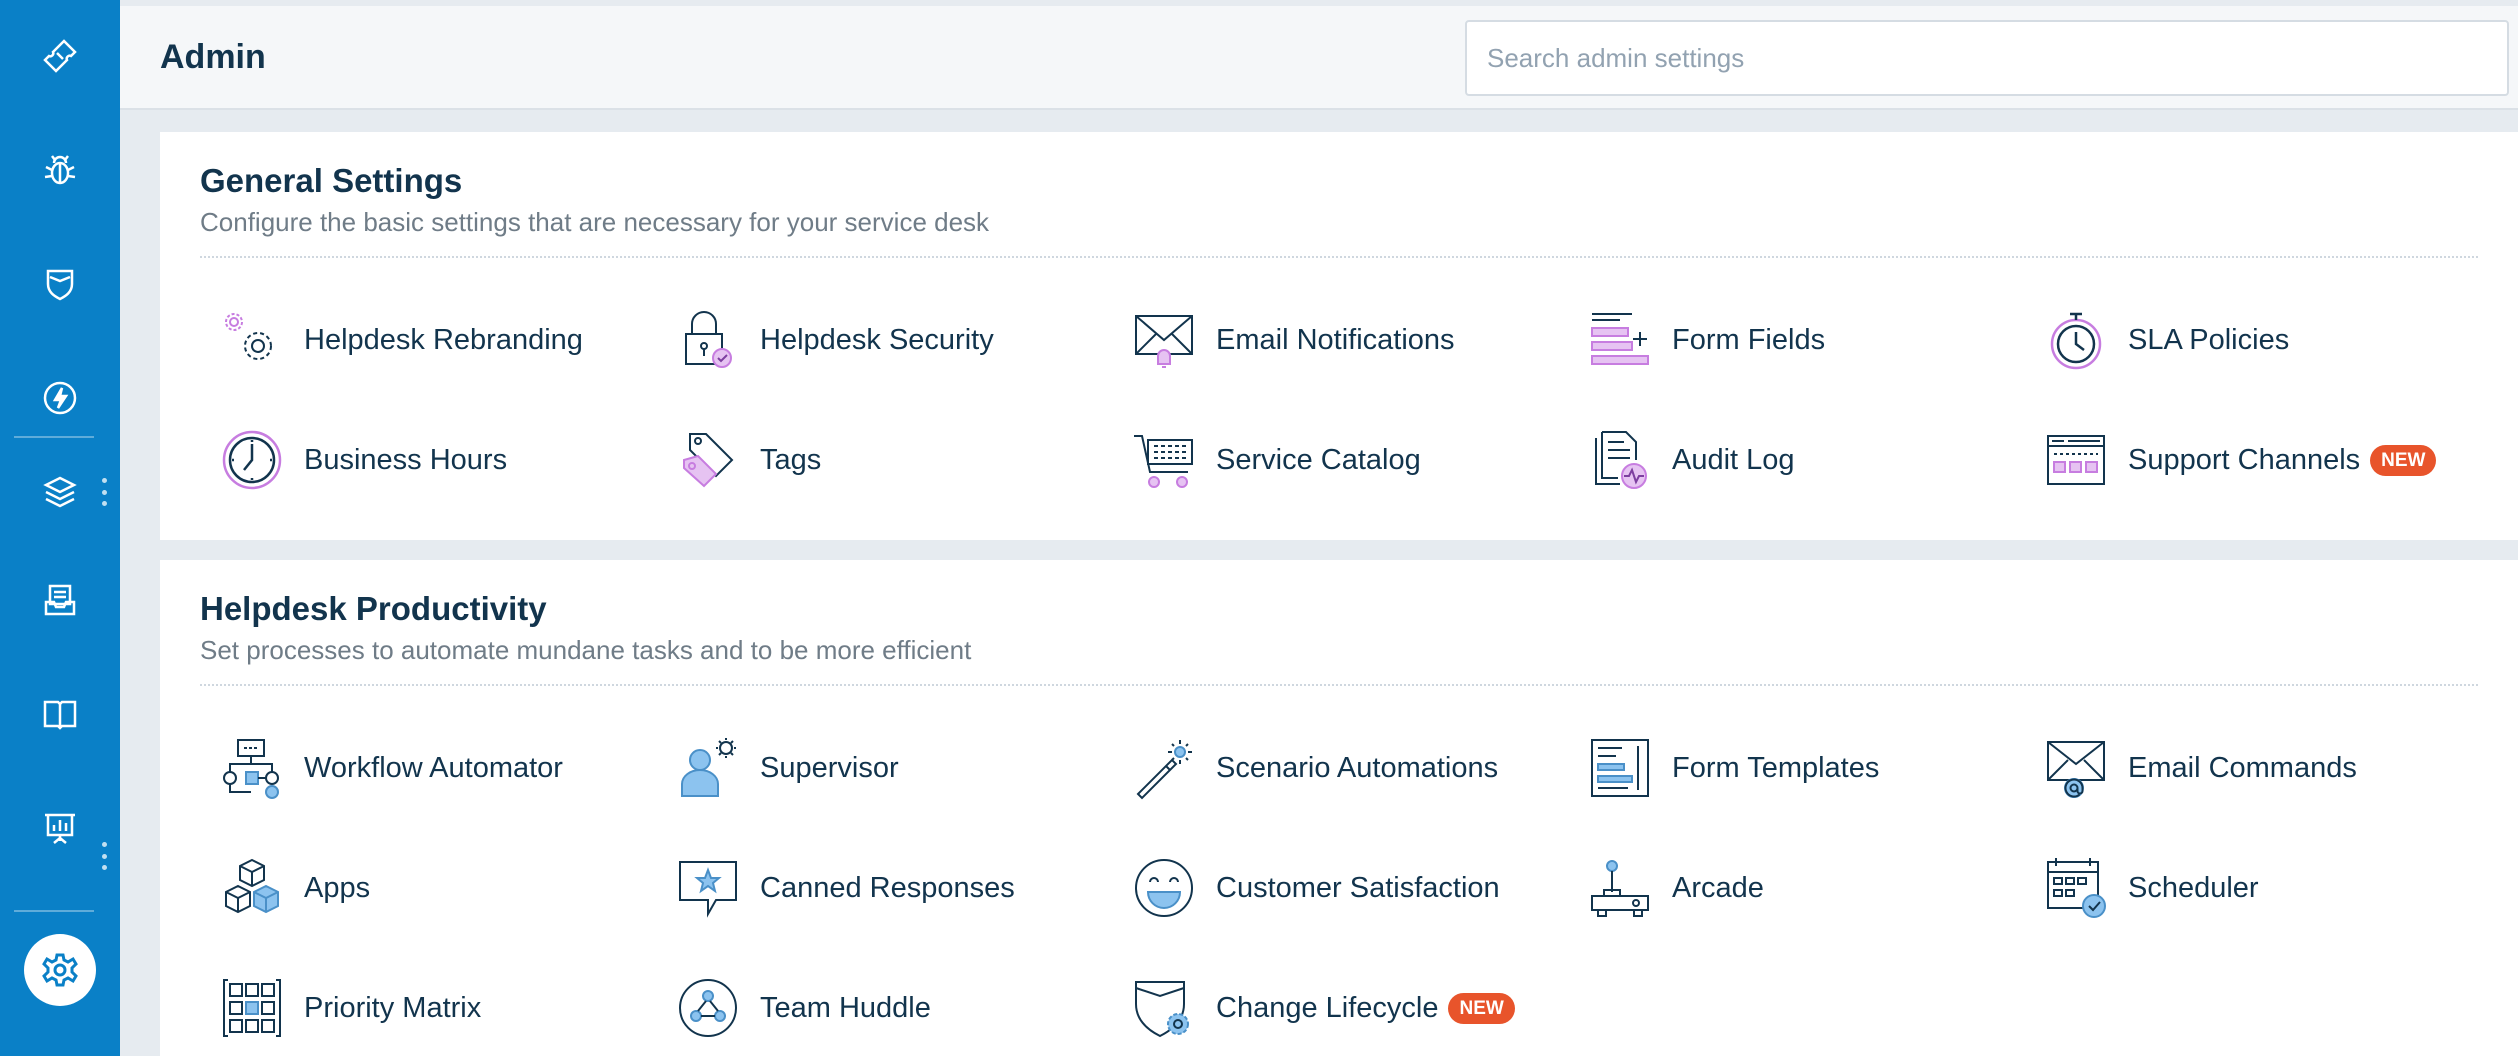  I want to click on tile-email-notifications: Email Notifications, so click(1322, 340).